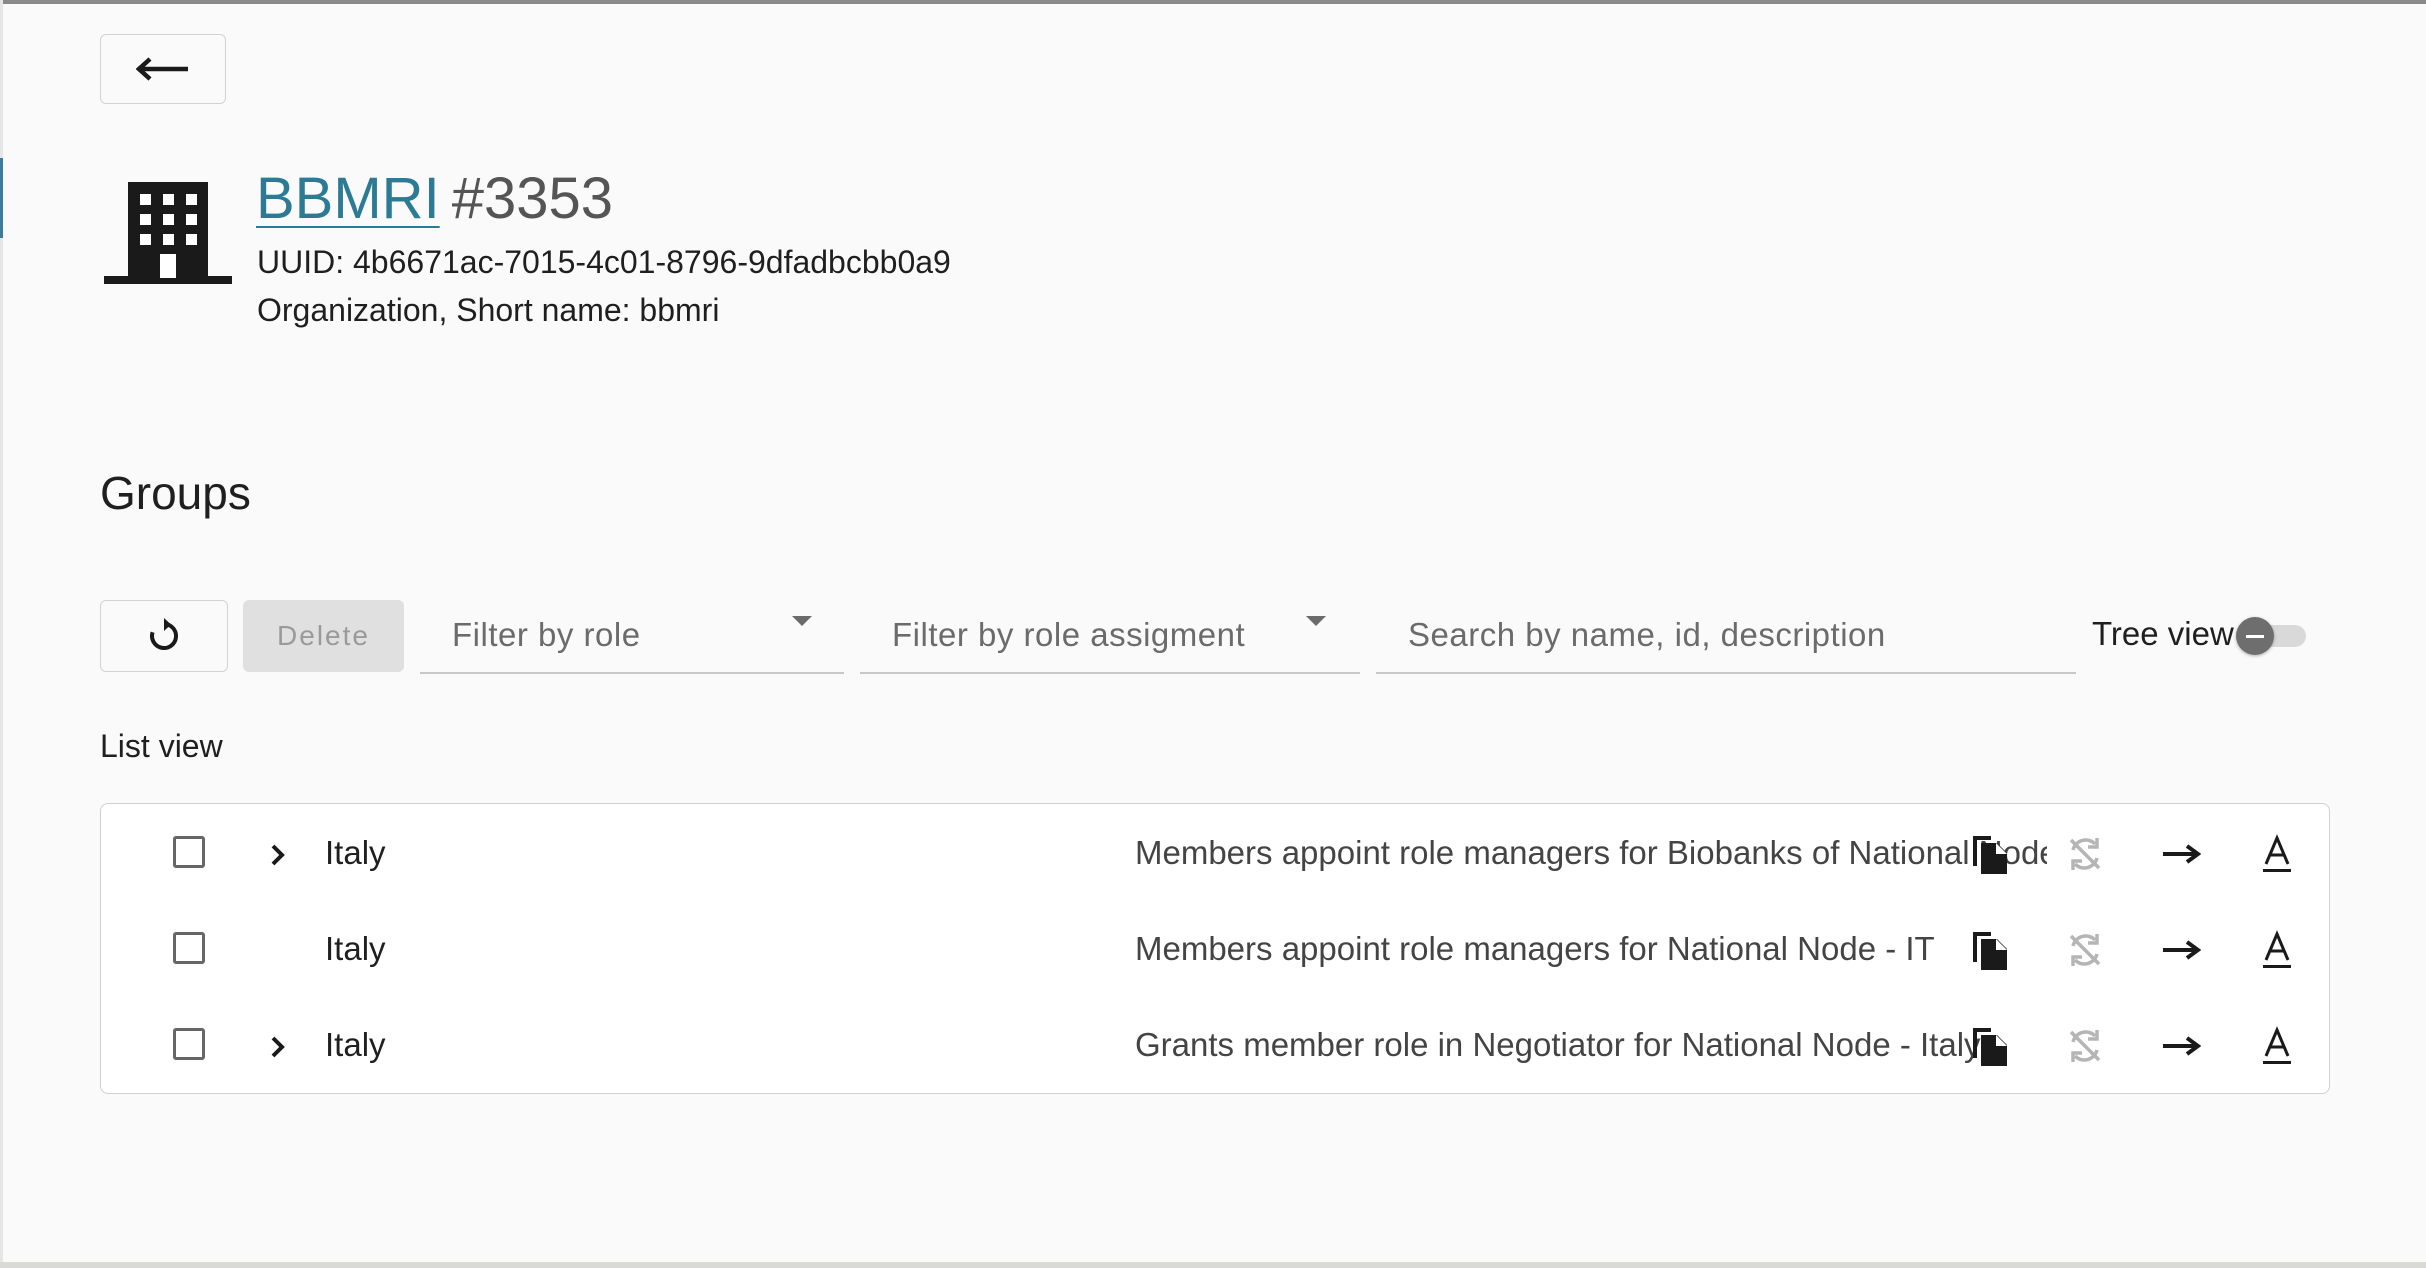 This screenshot has height=1268, width=2426. Describe the element at coordinates (488, 310) in the screenshot. I see `organization-type: Organization, Short name: bbmri` at that location.